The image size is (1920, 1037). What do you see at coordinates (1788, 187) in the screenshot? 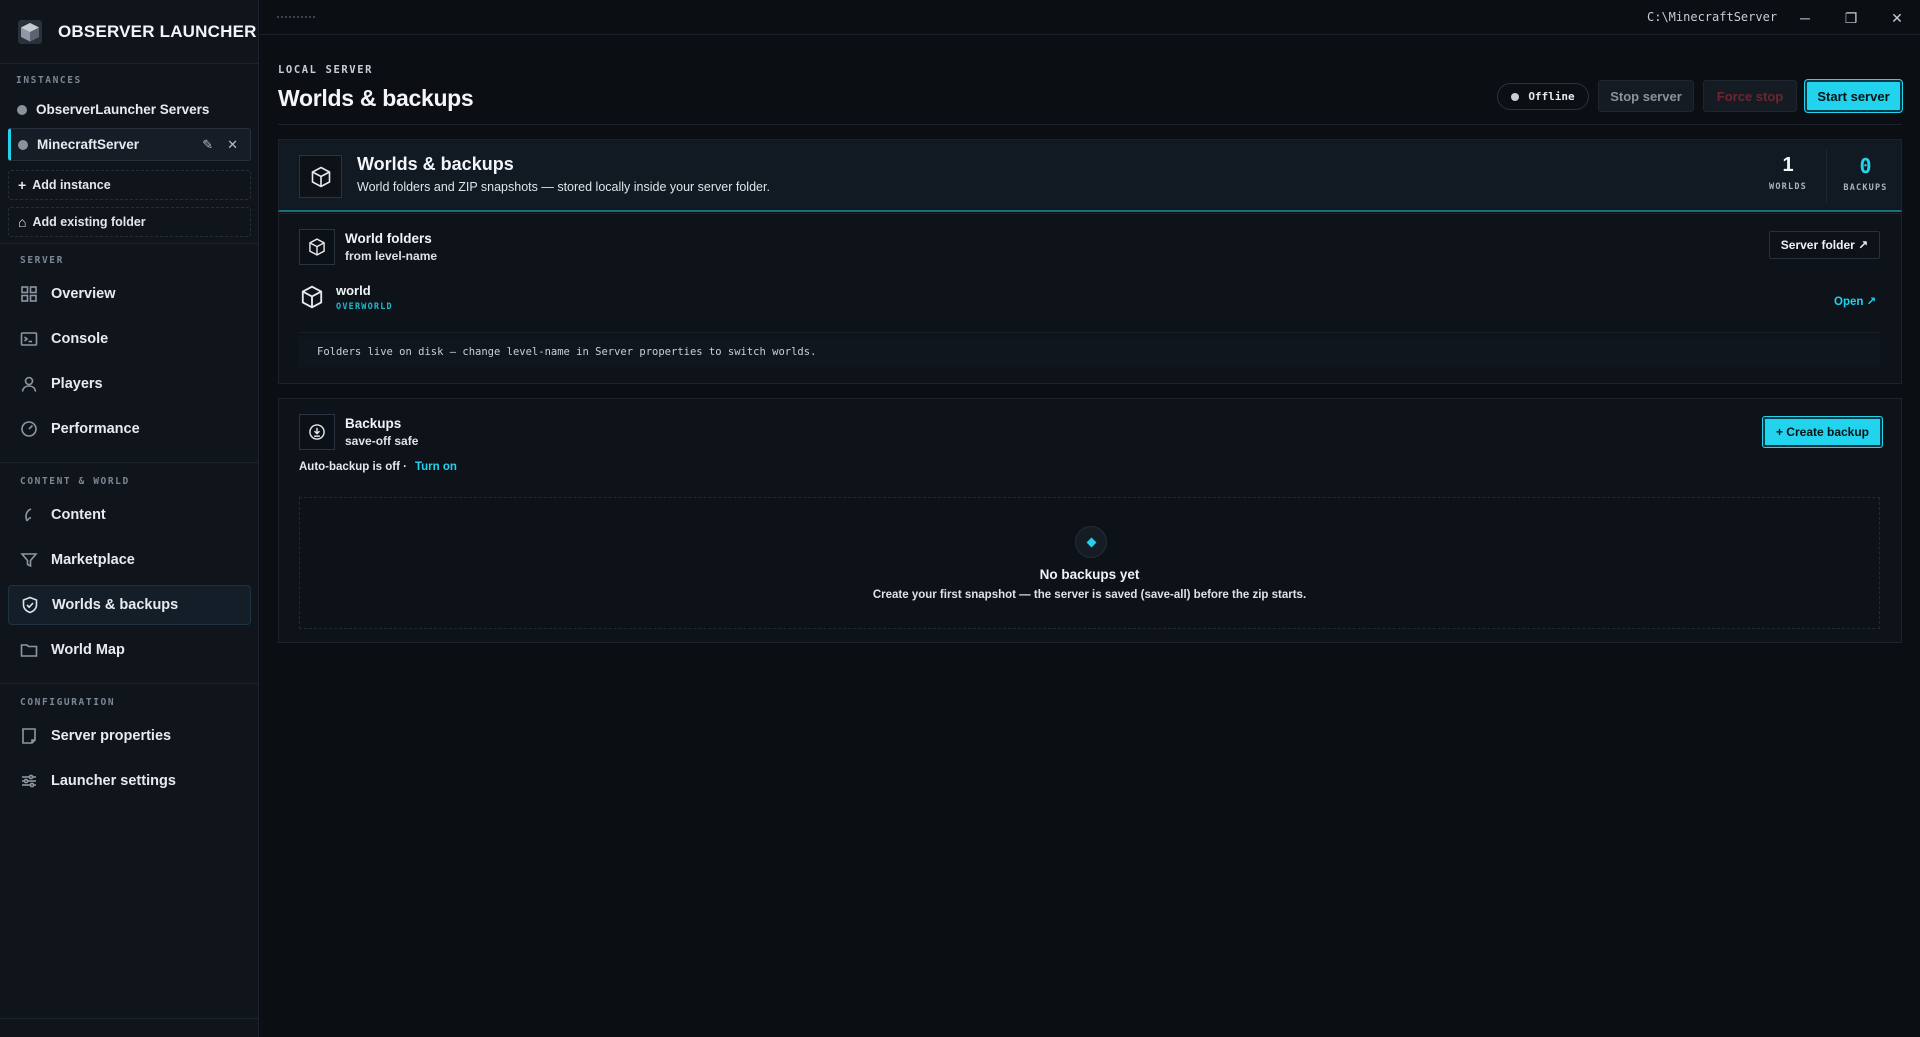
I see `worlds-label: WORLDS` at bounding box center [1788, 187].